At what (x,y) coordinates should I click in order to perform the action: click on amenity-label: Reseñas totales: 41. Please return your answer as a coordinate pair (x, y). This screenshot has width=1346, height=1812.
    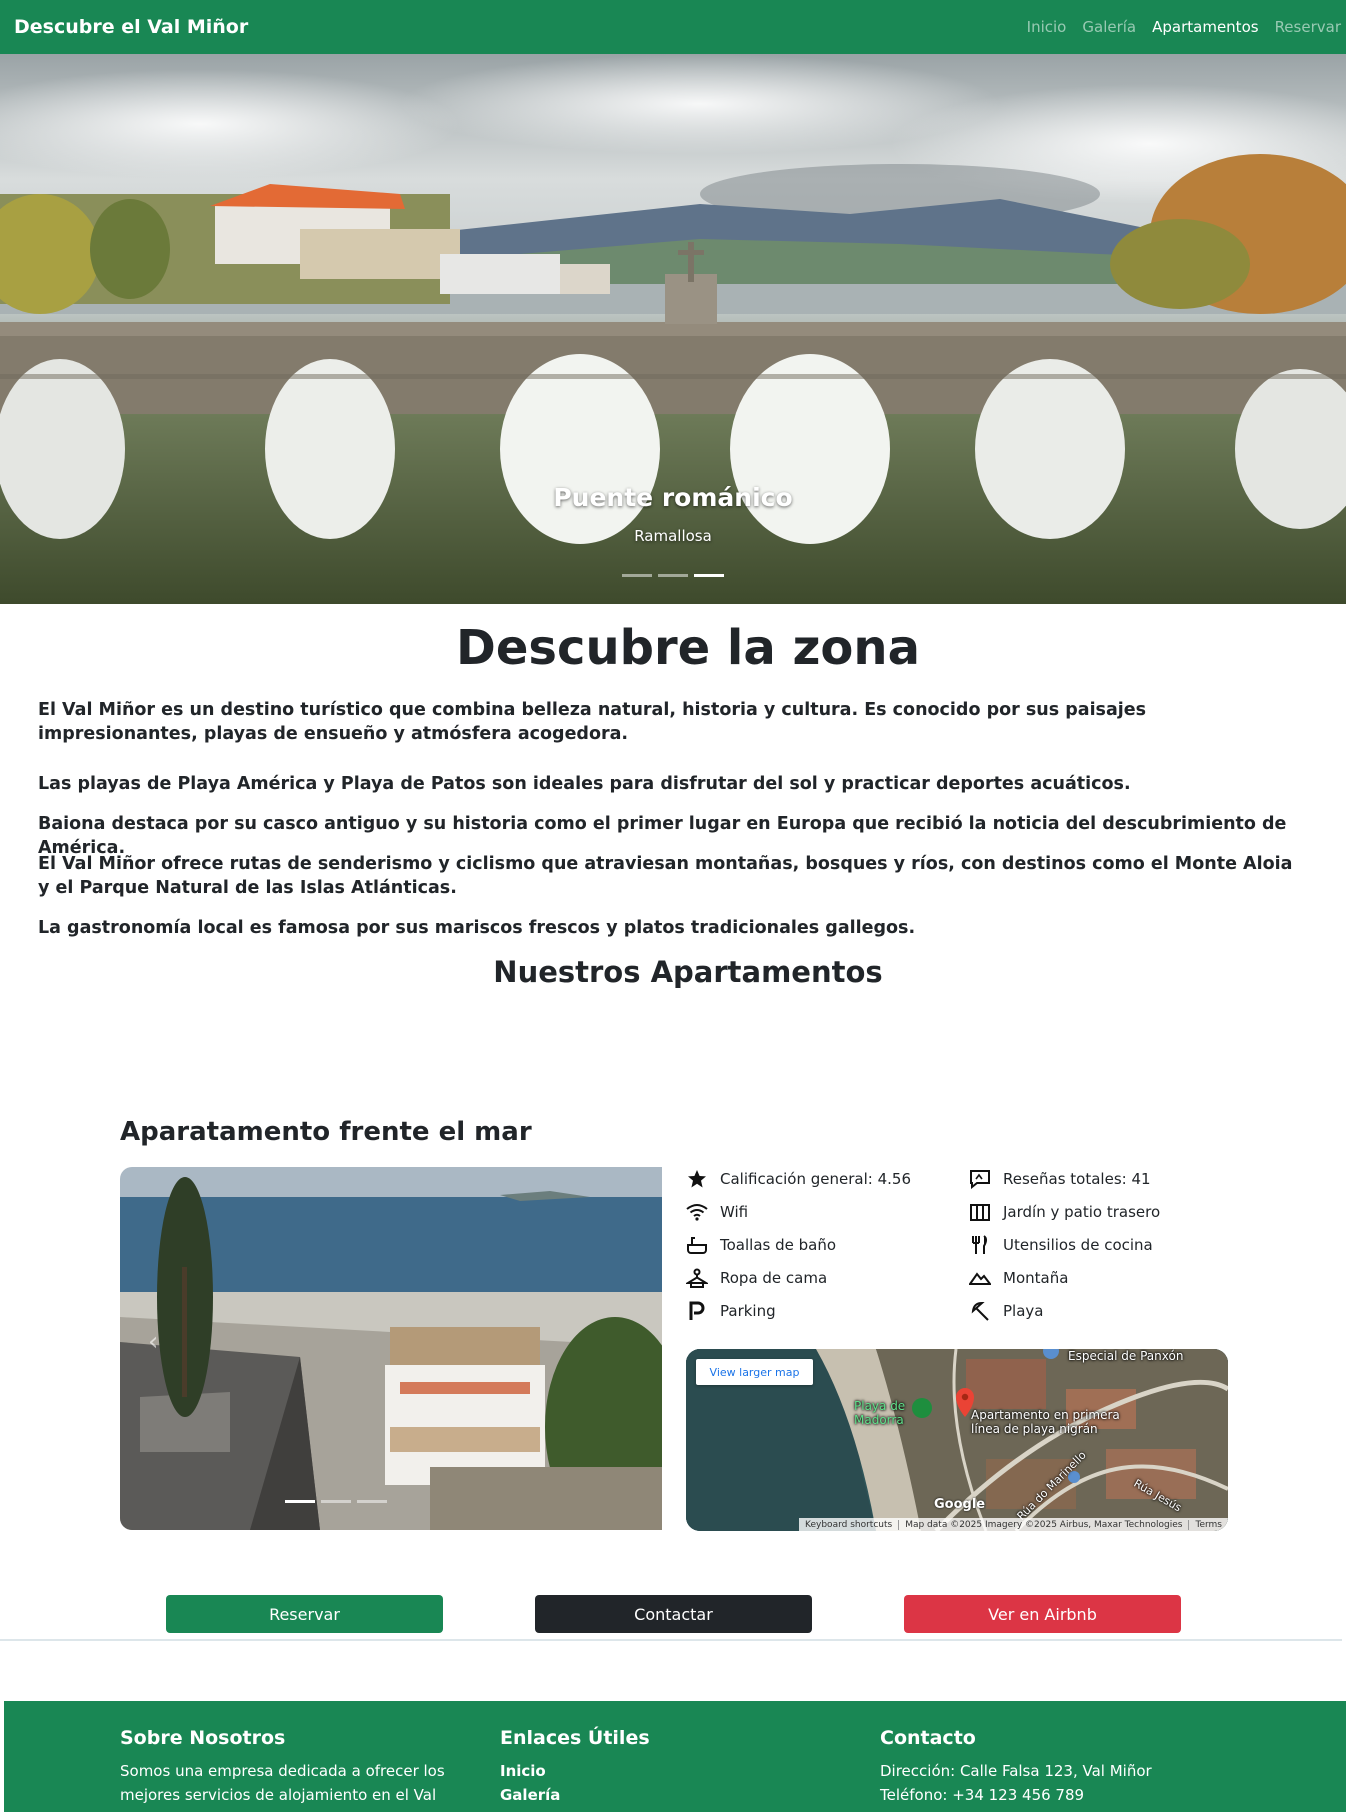
    Looking at the image, I should click on (1077, 1179).